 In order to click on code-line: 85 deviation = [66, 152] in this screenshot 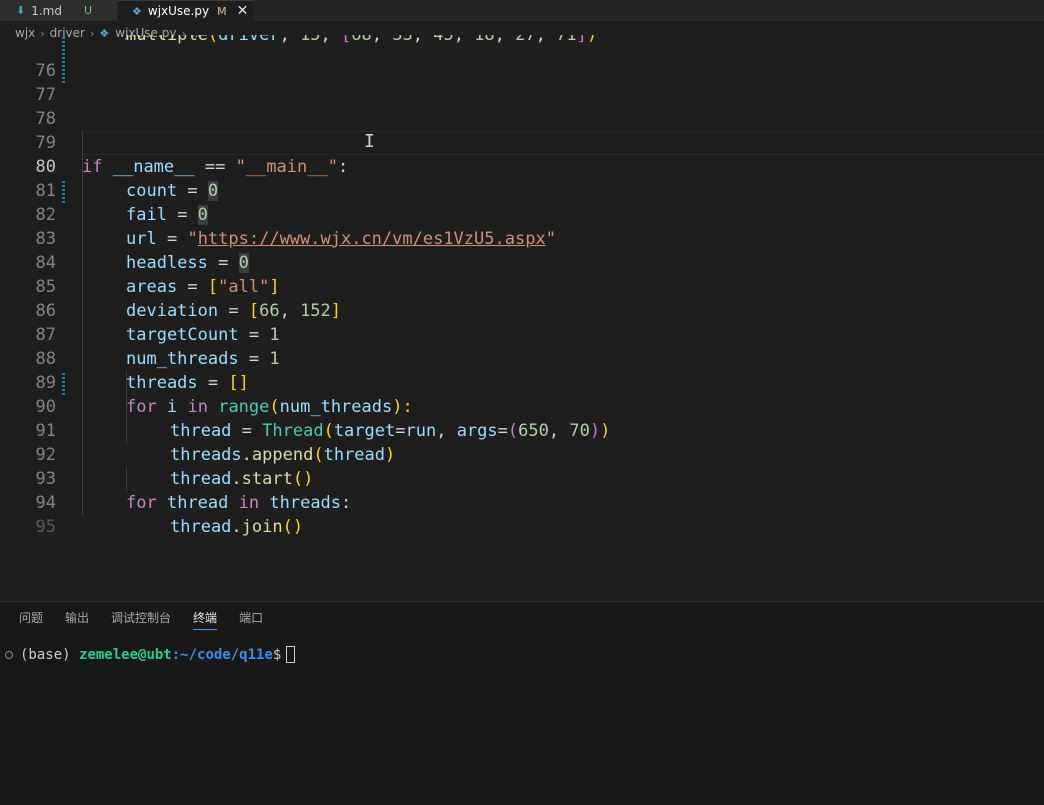, I will do `click(522, 286)`.